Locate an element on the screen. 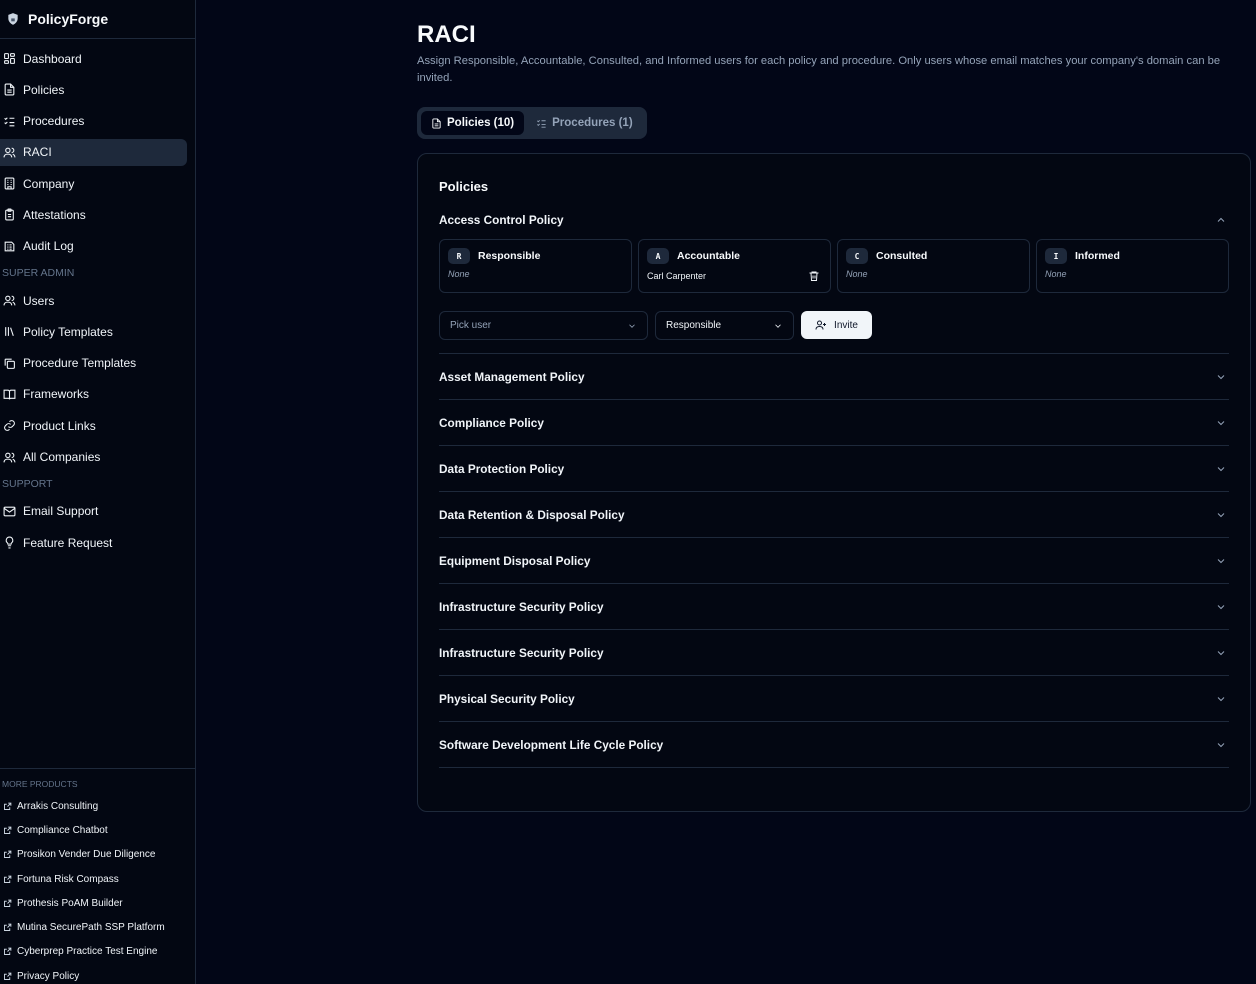 Image resolution: width=1256 pixels, height=984 pixels. sidebar-item-procedures: Procedures is located at coordinates (93, 121).